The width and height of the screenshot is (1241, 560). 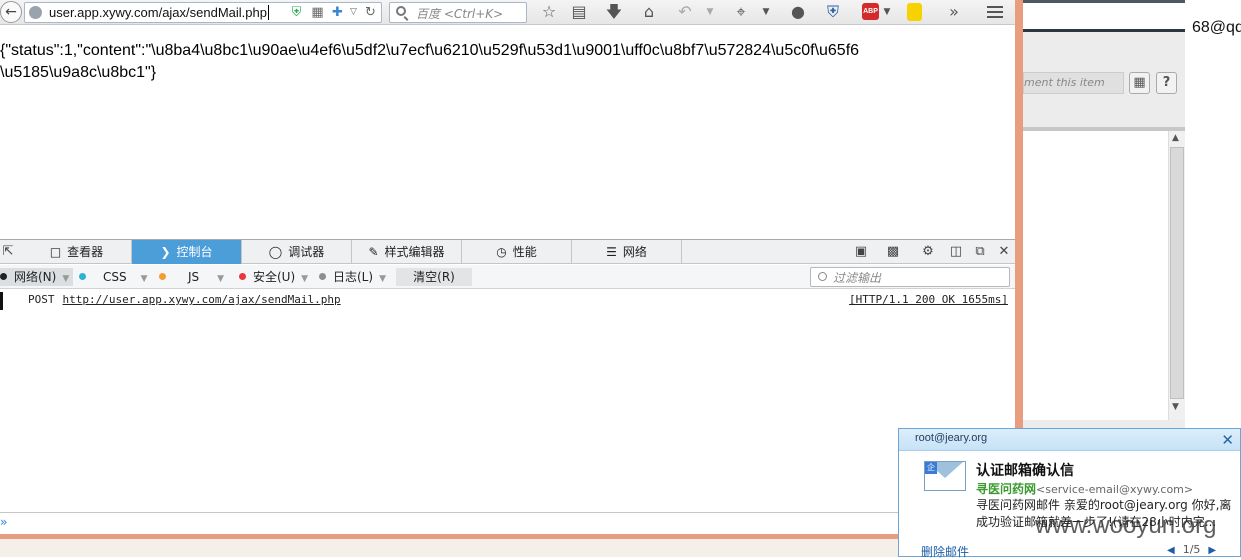 What do you see at coordinates (3, 276) in the screenshot?
I see `network-dot-icon` at bounding box center [3, 276].